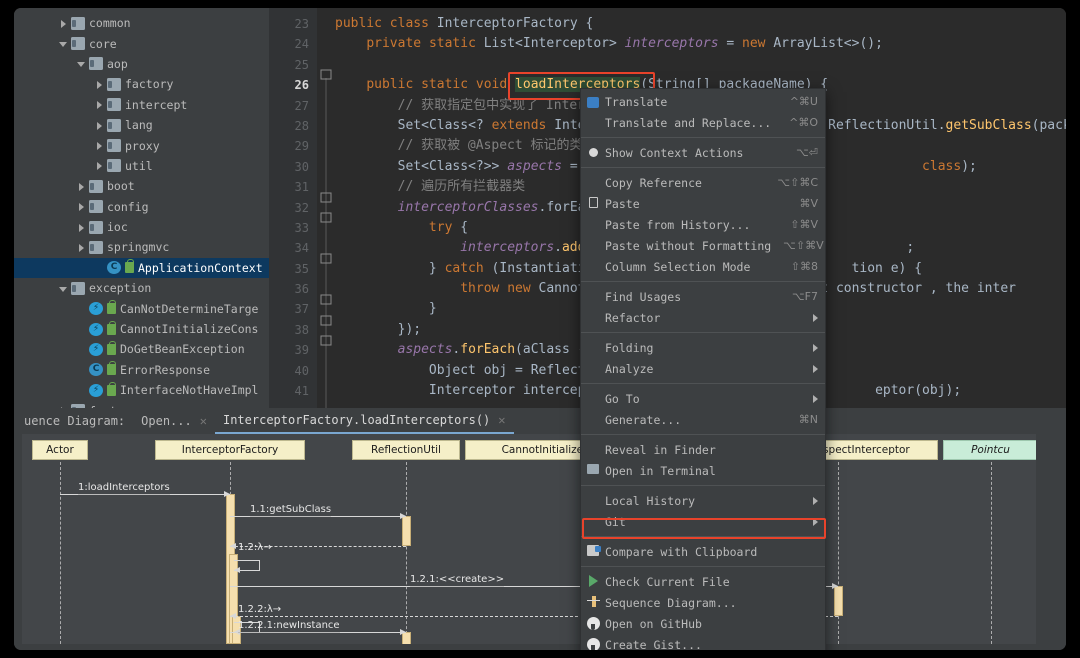  Describe the element at coordinates (459, 146) in the screenshot. I see `code-comment: // 获取被 @Aspect 标记的类` at that location.